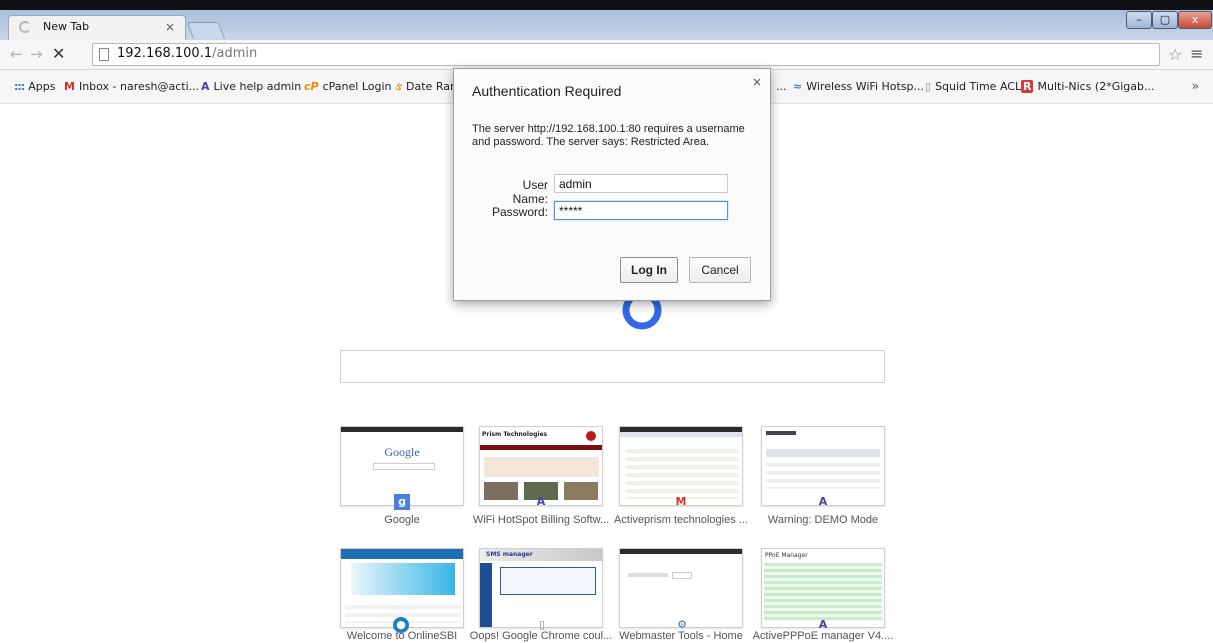 The height and width of the screenshot is (643, 1213). I want to click on most-visited-tile-onlinesbi, so click(402, 588).